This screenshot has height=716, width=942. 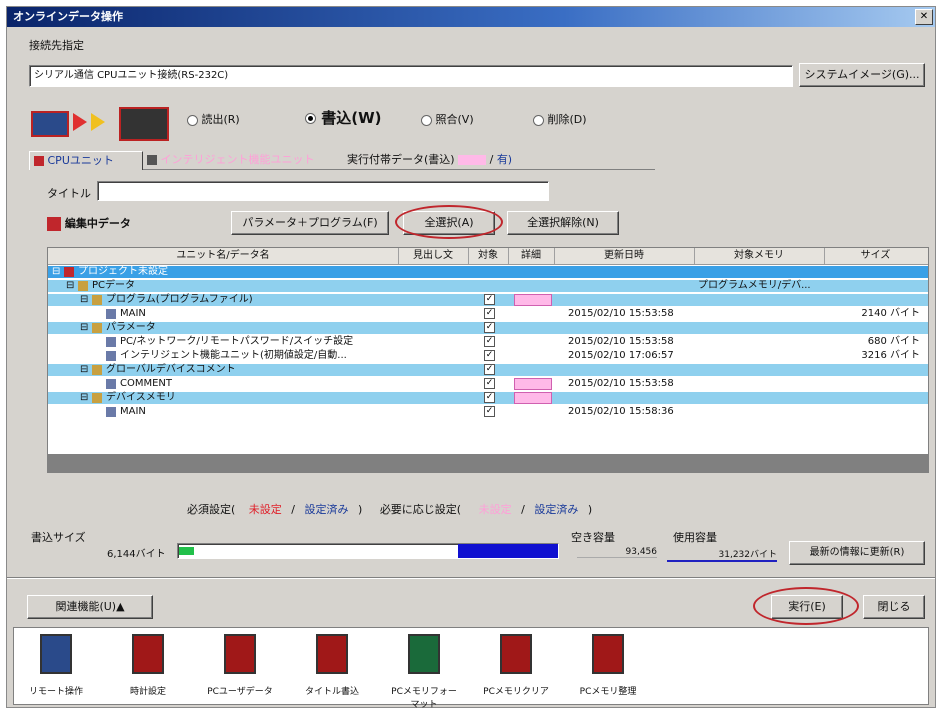 I want to click on row-name: プログラム(プログラムファイル), so click(x=179, y=299).